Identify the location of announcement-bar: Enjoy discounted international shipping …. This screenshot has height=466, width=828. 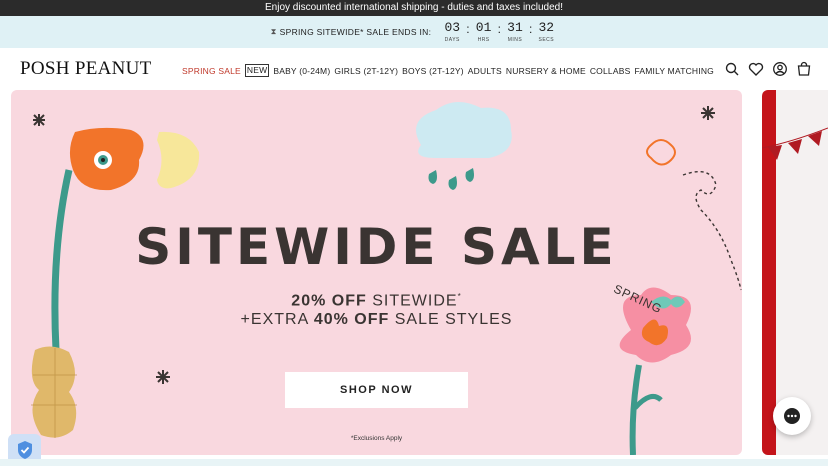
(414, 8).